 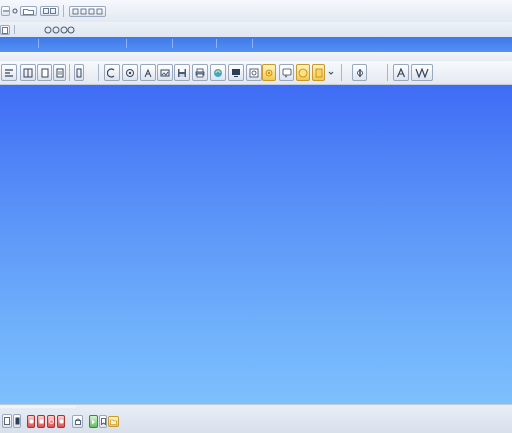 I want to click on marker-icon, so click(x=359, y=72).